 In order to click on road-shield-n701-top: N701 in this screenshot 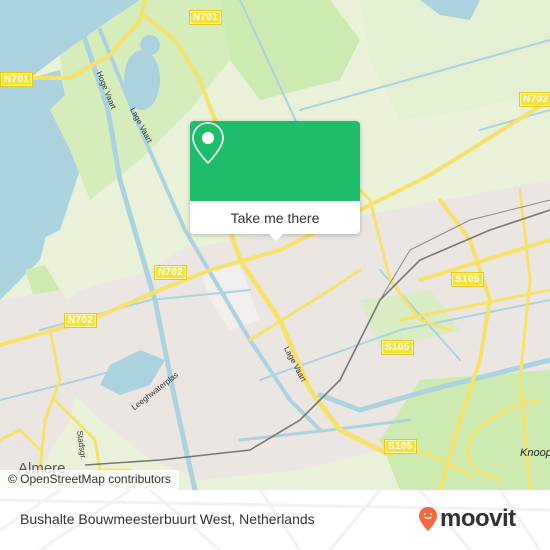, I will do `click(206, 17)`.